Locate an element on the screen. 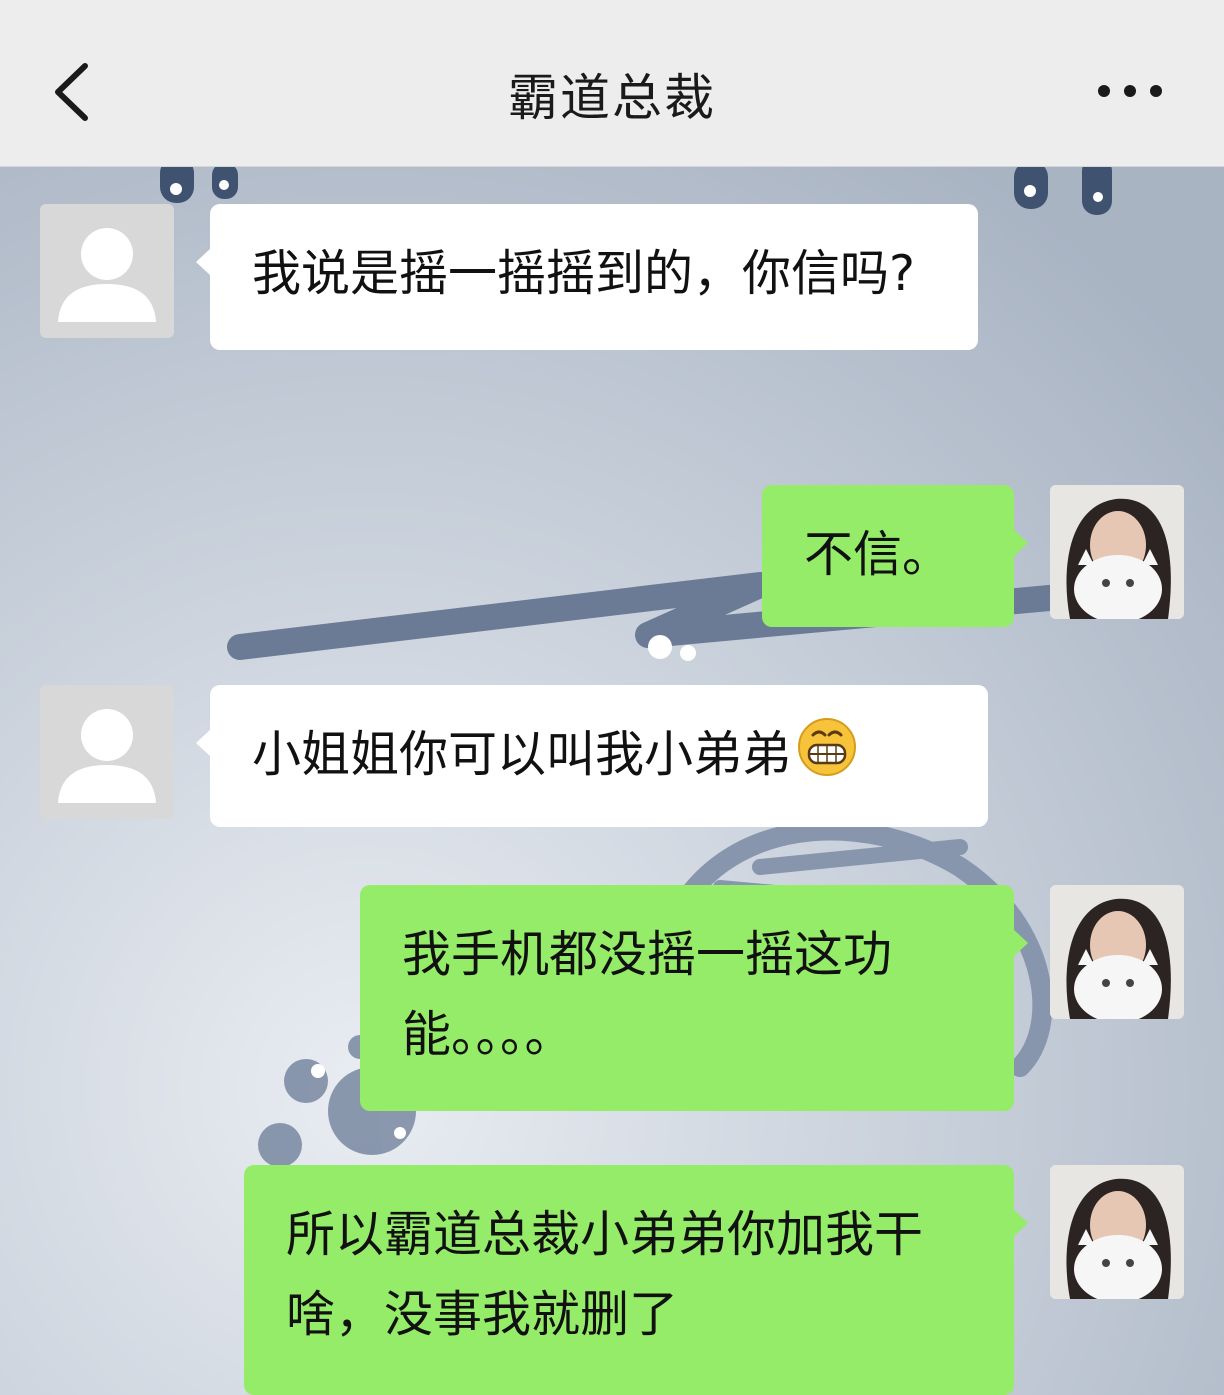 The height and width of the screenshot is (1395, 1224). message-bubble-incoming: 我说是摇一摇摇到的，你信吗? is located at coordinates (587, 277).